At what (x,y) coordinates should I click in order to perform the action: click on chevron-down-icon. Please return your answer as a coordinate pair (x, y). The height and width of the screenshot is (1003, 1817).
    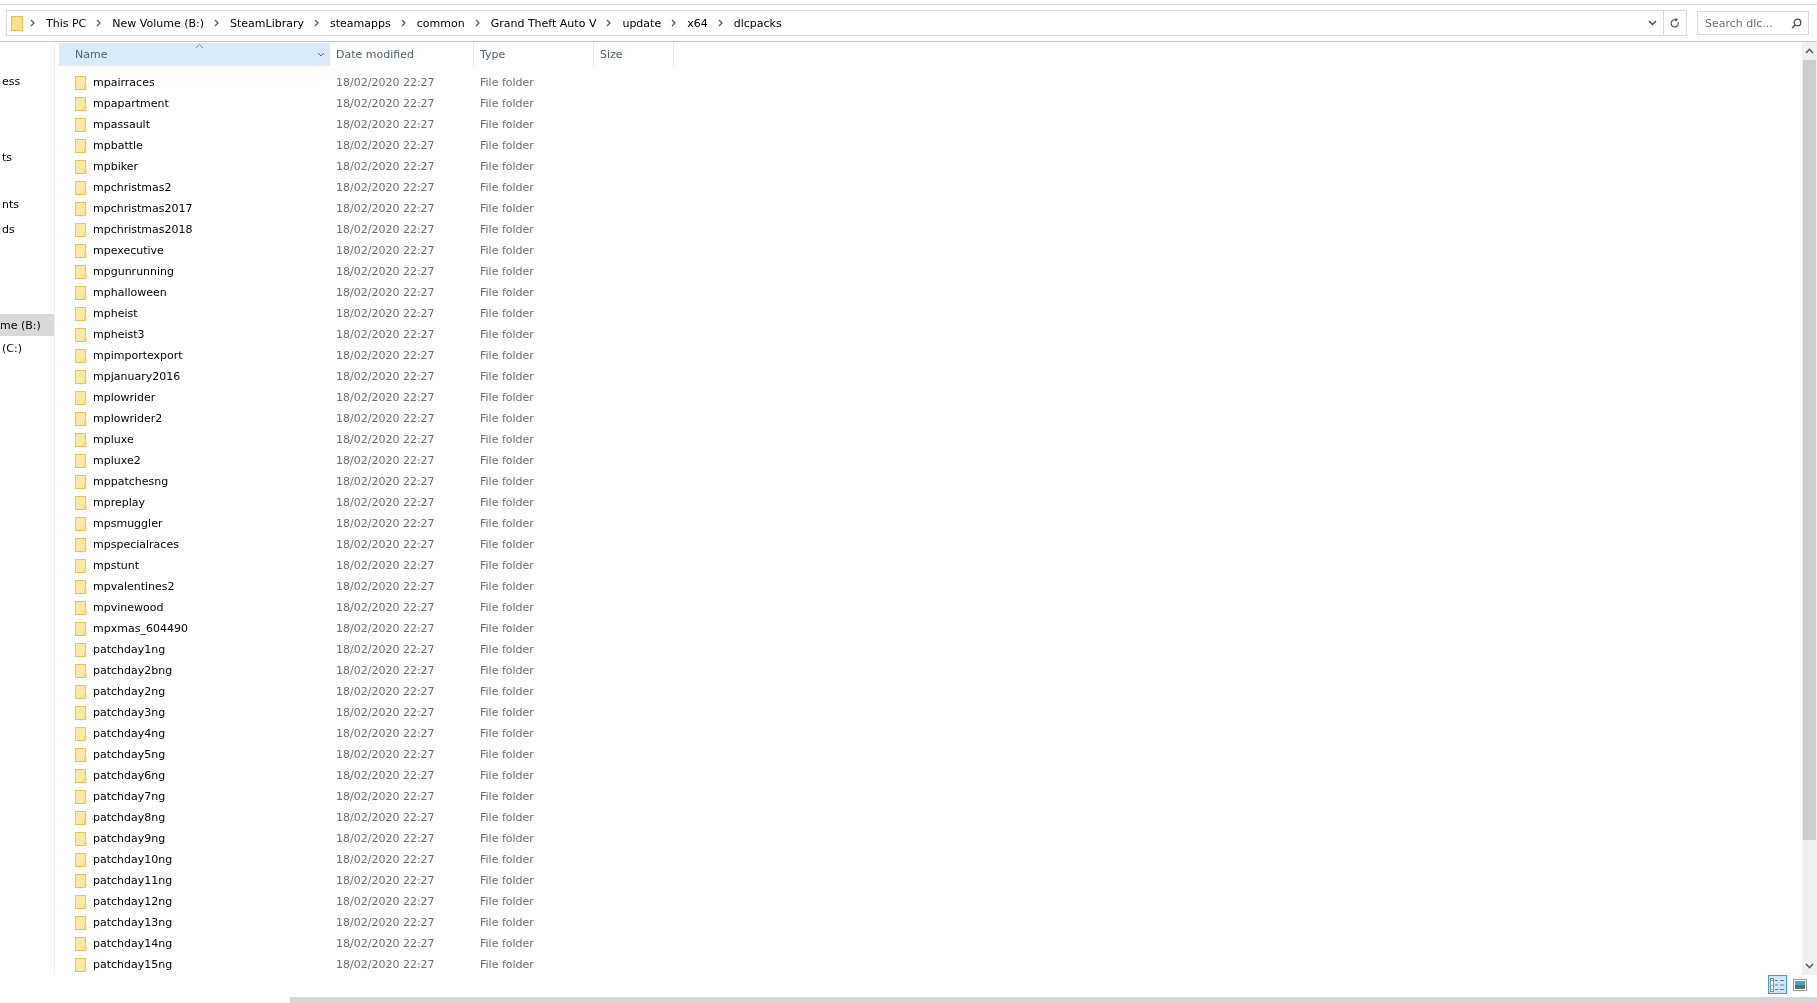
    Looking at the image, I should click on (321, 55).